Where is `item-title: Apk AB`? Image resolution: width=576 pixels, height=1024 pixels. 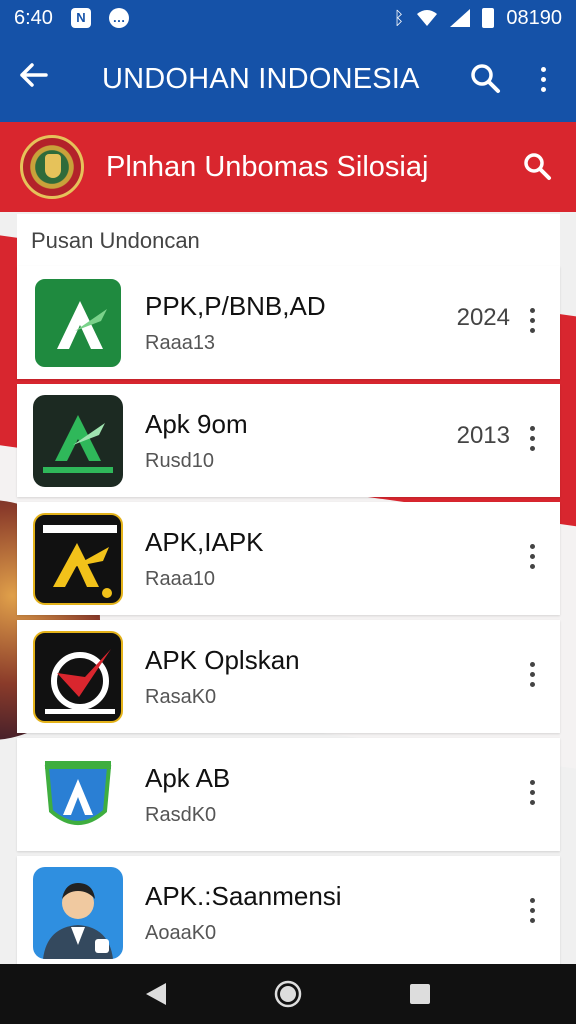
item-title: Apk AB is located at coordinates (188, 777).